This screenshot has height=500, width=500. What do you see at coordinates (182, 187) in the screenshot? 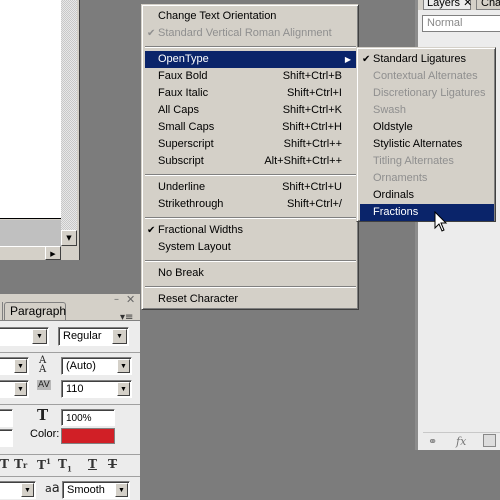
I see `menu-item-label: Underline` at bounding box center [182, 187].